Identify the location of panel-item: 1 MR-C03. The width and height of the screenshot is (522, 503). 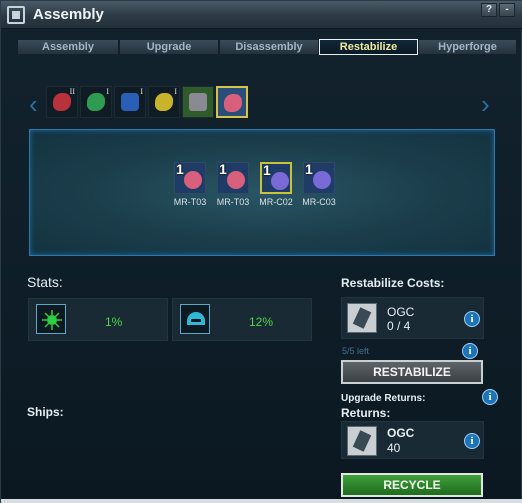
(319, 184).